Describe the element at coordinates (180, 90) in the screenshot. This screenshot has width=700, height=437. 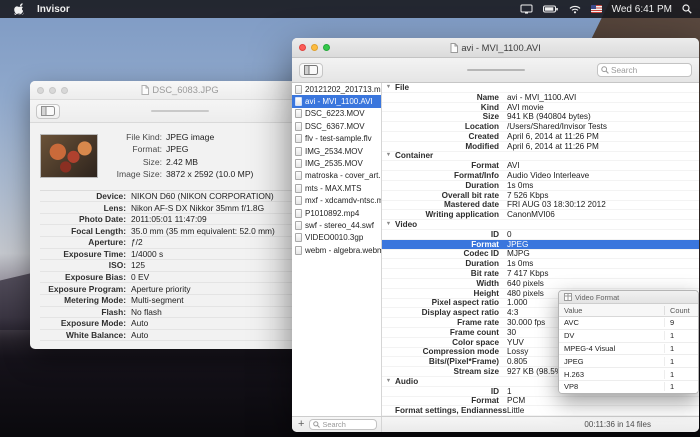
I see `photo-window-titlebar: DSC_6083.JPG` at that location.